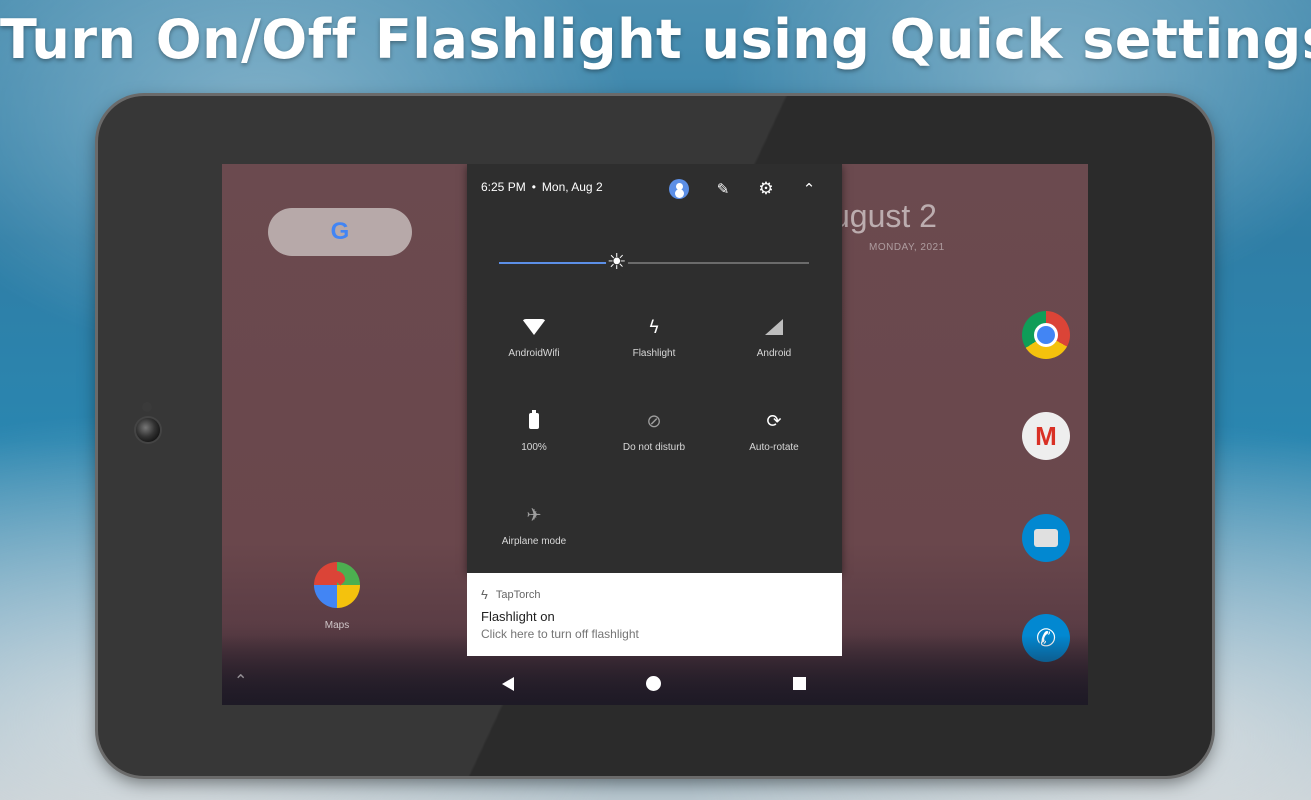  Describe the element at coordinates (518, 594) in the screenshot. I see `notification-app-name: TapTorch` at that location.